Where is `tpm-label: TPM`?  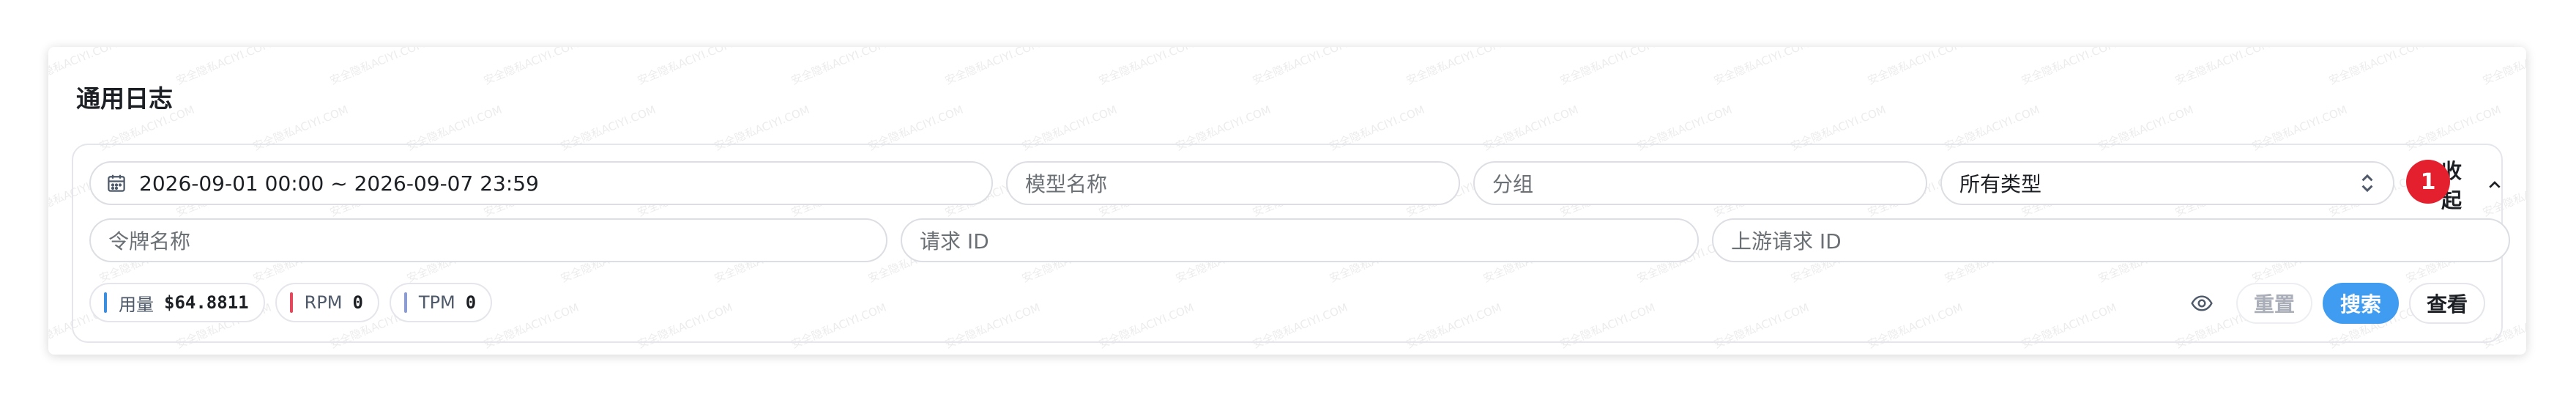
tpm-label: TPM is located at coordinates (436, 302).